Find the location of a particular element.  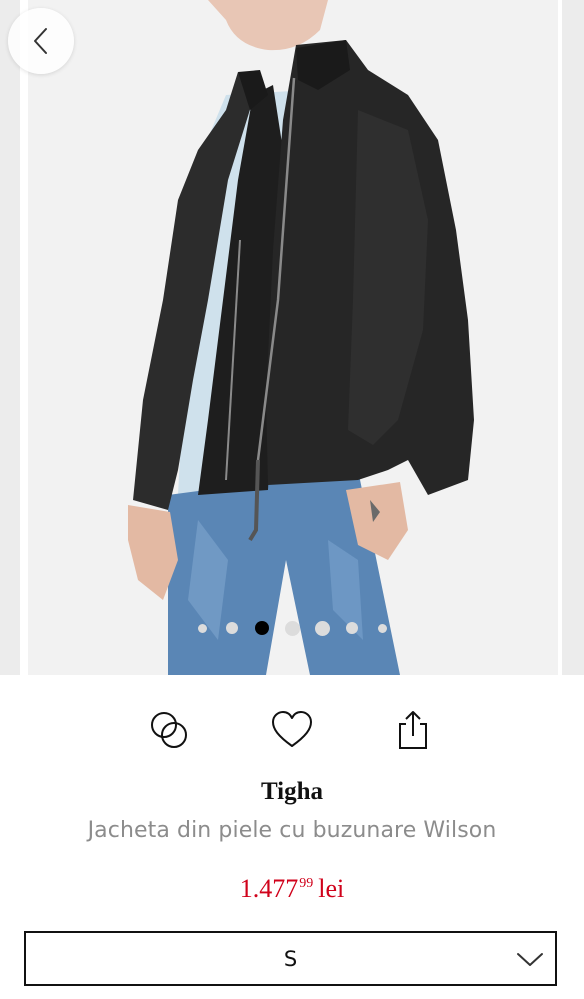

size-select: S is located at coordinates (290, 958).